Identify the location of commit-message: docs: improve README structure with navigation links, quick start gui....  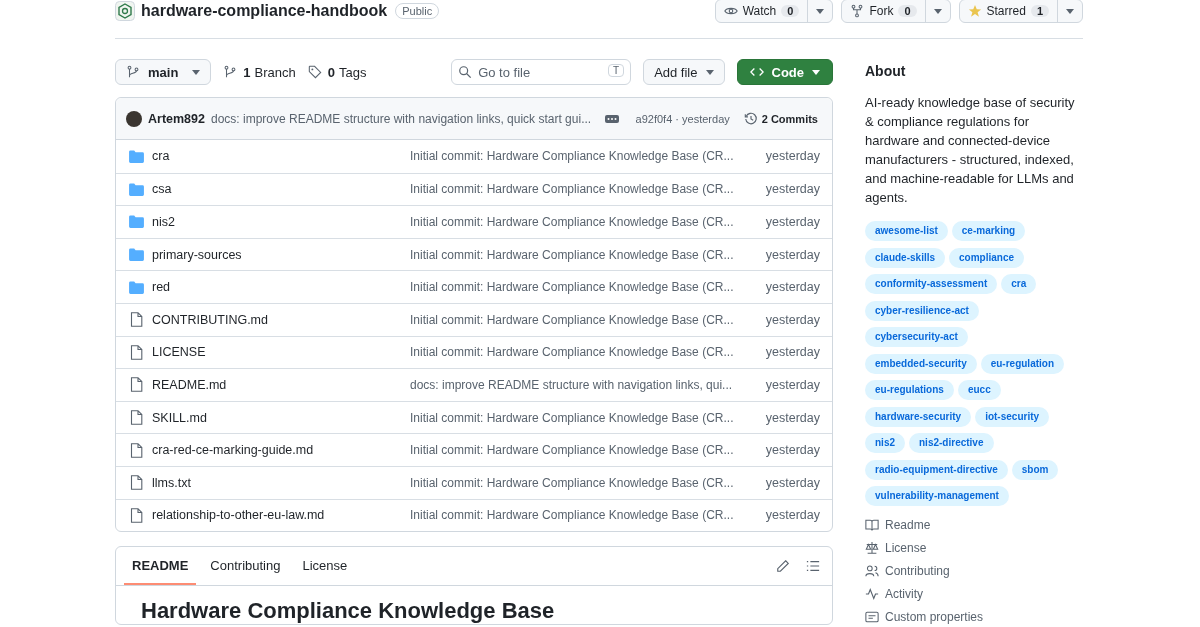
(401, 118).